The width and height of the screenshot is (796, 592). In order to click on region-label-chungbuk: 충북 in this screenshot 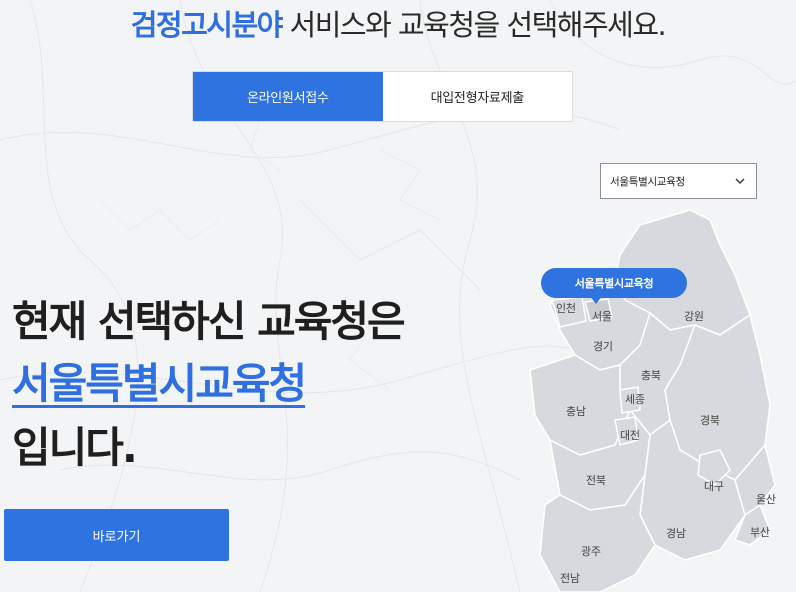, I will do `click(651, 375)`.